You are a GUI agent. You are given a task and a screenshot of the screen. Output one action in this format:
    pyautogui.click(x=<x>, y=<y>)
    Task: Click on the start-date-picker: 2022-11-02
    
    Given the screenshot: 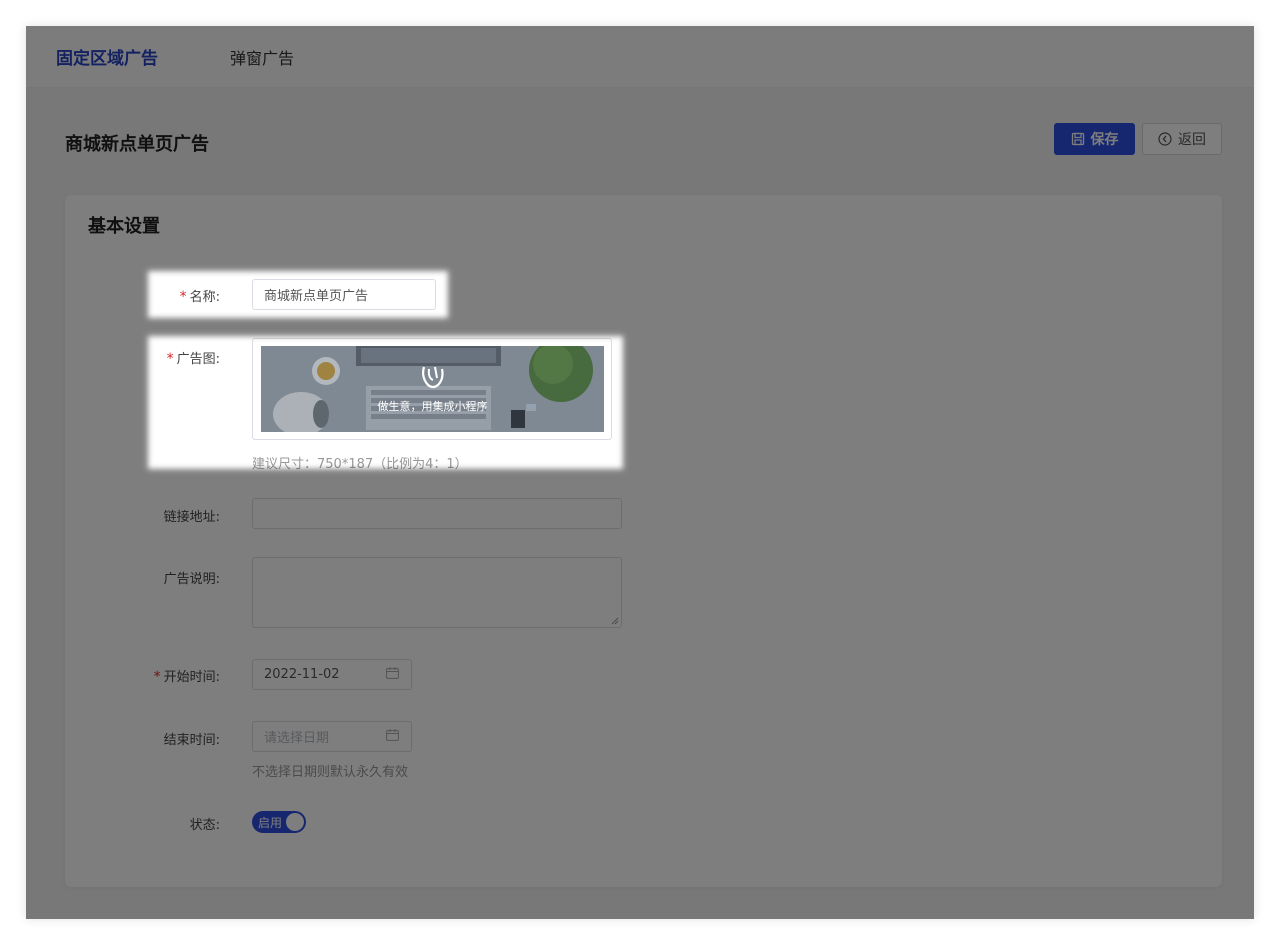 What is the action you would take?
    pyautogui.click(x=332, y=674)
    